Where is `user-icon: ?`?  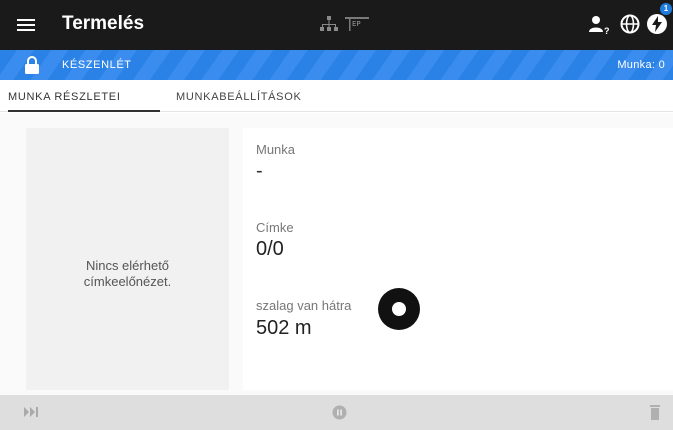 user-icon: ? is located at coordinates (600, 25).